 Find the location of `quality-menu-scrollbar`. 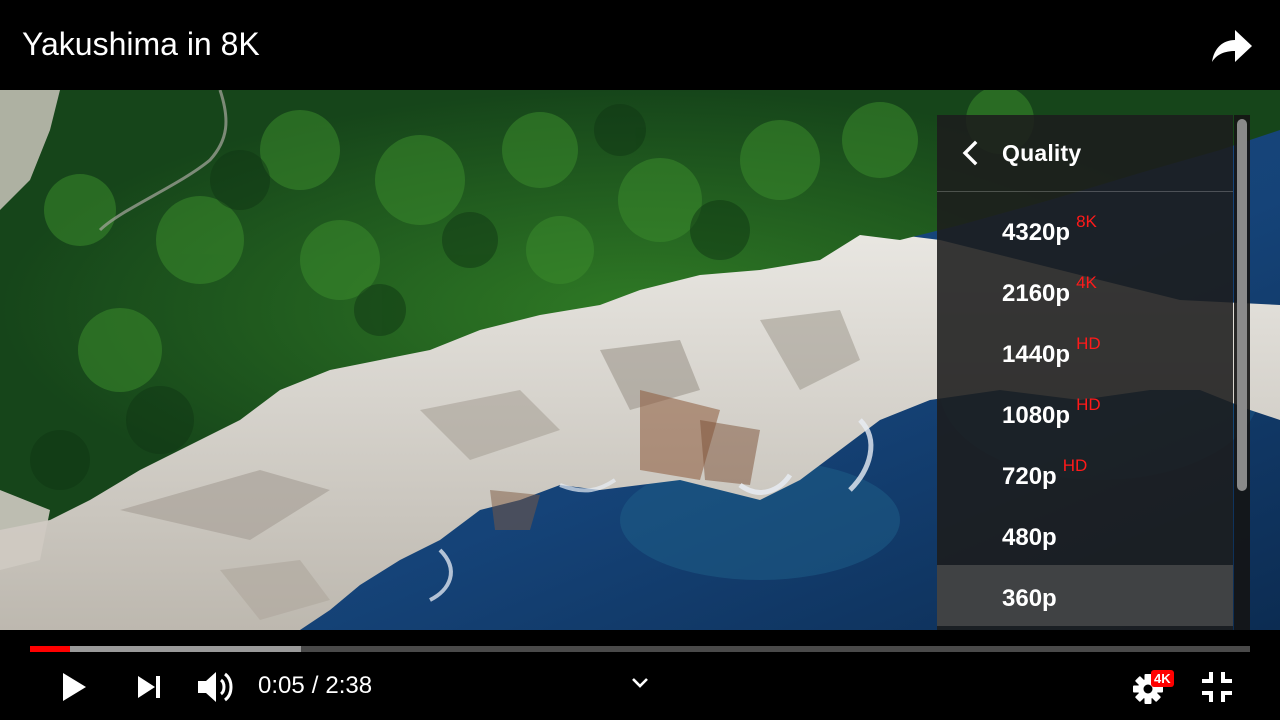

quality-menu-scrollbar is located at coordinates (1242, 372).